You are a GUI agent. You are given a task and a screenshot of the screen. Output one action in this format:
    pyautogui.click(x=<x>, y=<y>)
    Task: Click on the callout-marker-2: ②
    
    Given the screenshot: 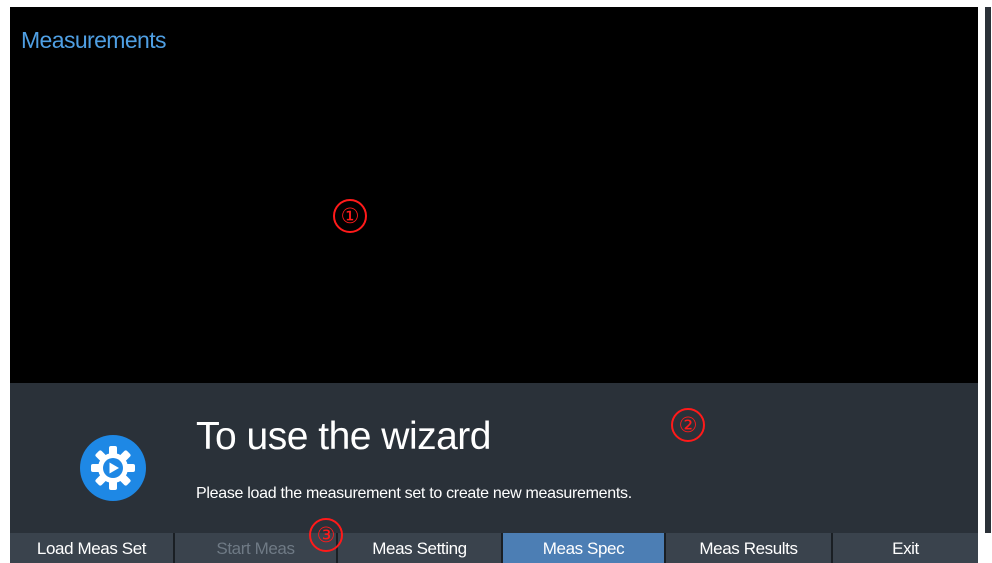 What is the action you would take?
    pyautogui.click(x=688, y=425)
    